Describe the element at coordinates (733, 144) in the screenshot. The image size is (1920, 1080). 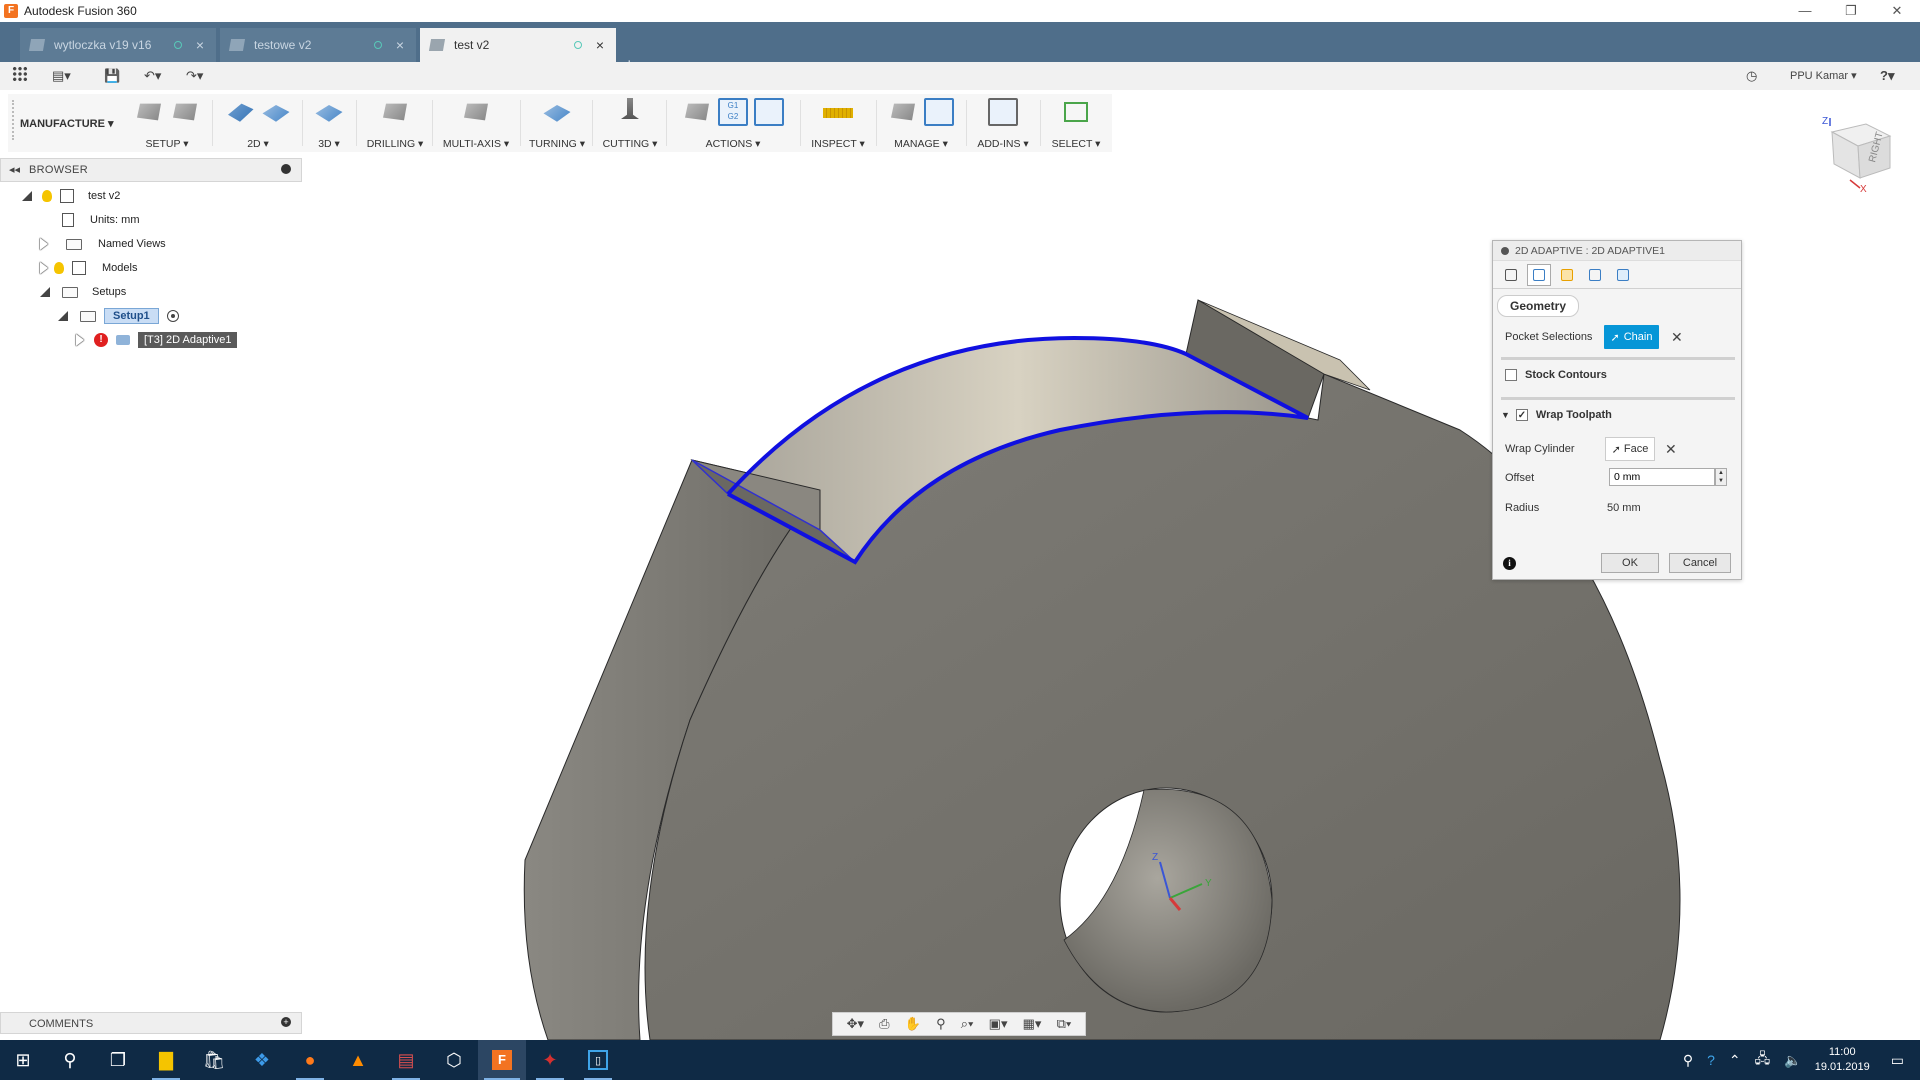
I see `actions-menu: ACTIONS ▾` at that location.